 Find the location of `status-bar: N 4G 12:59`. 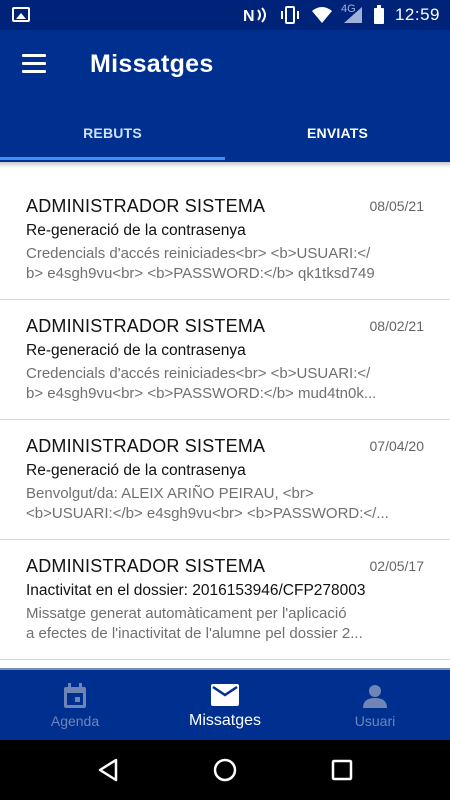

status-bar: N 4G 12:59 is located at coordinates (225, 15).